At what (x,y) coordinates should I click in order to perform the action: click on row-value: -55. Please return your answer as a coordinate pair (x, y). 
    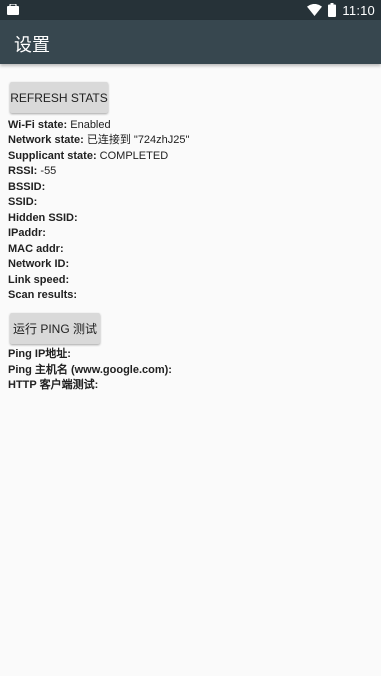
    Looking at the image, I should click on (47, 171).